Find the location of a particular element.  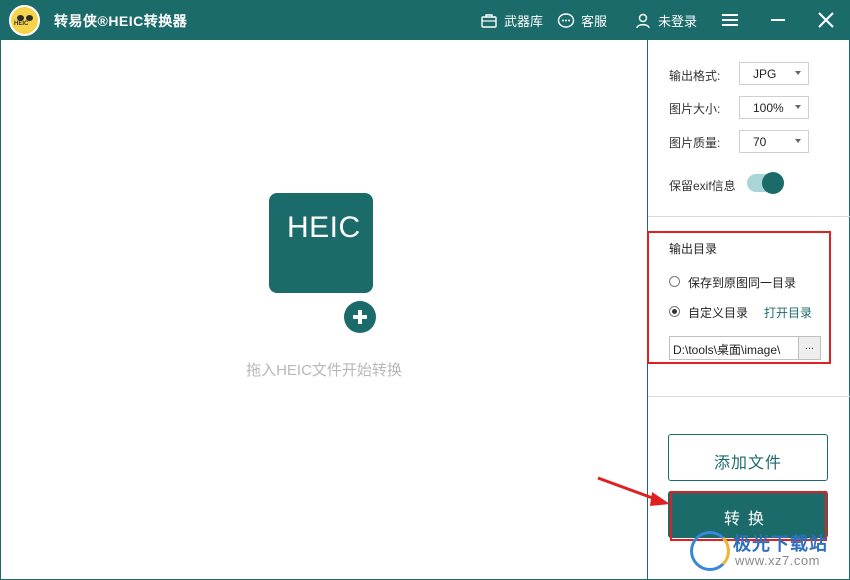

size-label: 图片大小: is located at coordinates (695, 109).